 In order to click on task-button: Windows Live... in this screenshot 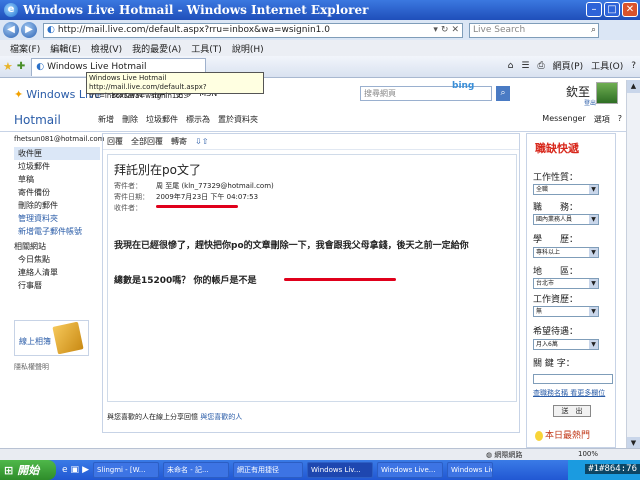, I will do `click(409, 470)`.